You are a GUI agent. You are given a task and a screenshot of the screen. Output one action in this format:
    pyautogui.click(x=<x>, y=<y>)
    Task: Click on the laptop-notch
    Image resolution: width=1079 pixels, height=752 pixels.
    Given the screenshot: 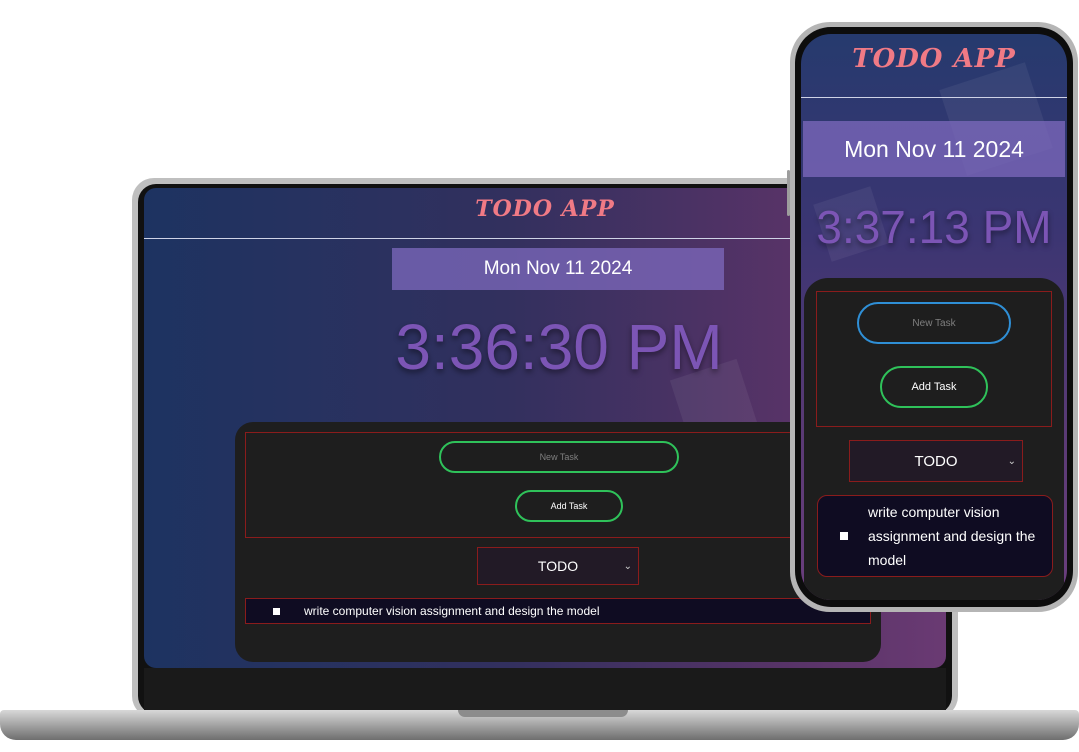 What is the action you would take?
    pyautogui.click(x=543, y=713)
    